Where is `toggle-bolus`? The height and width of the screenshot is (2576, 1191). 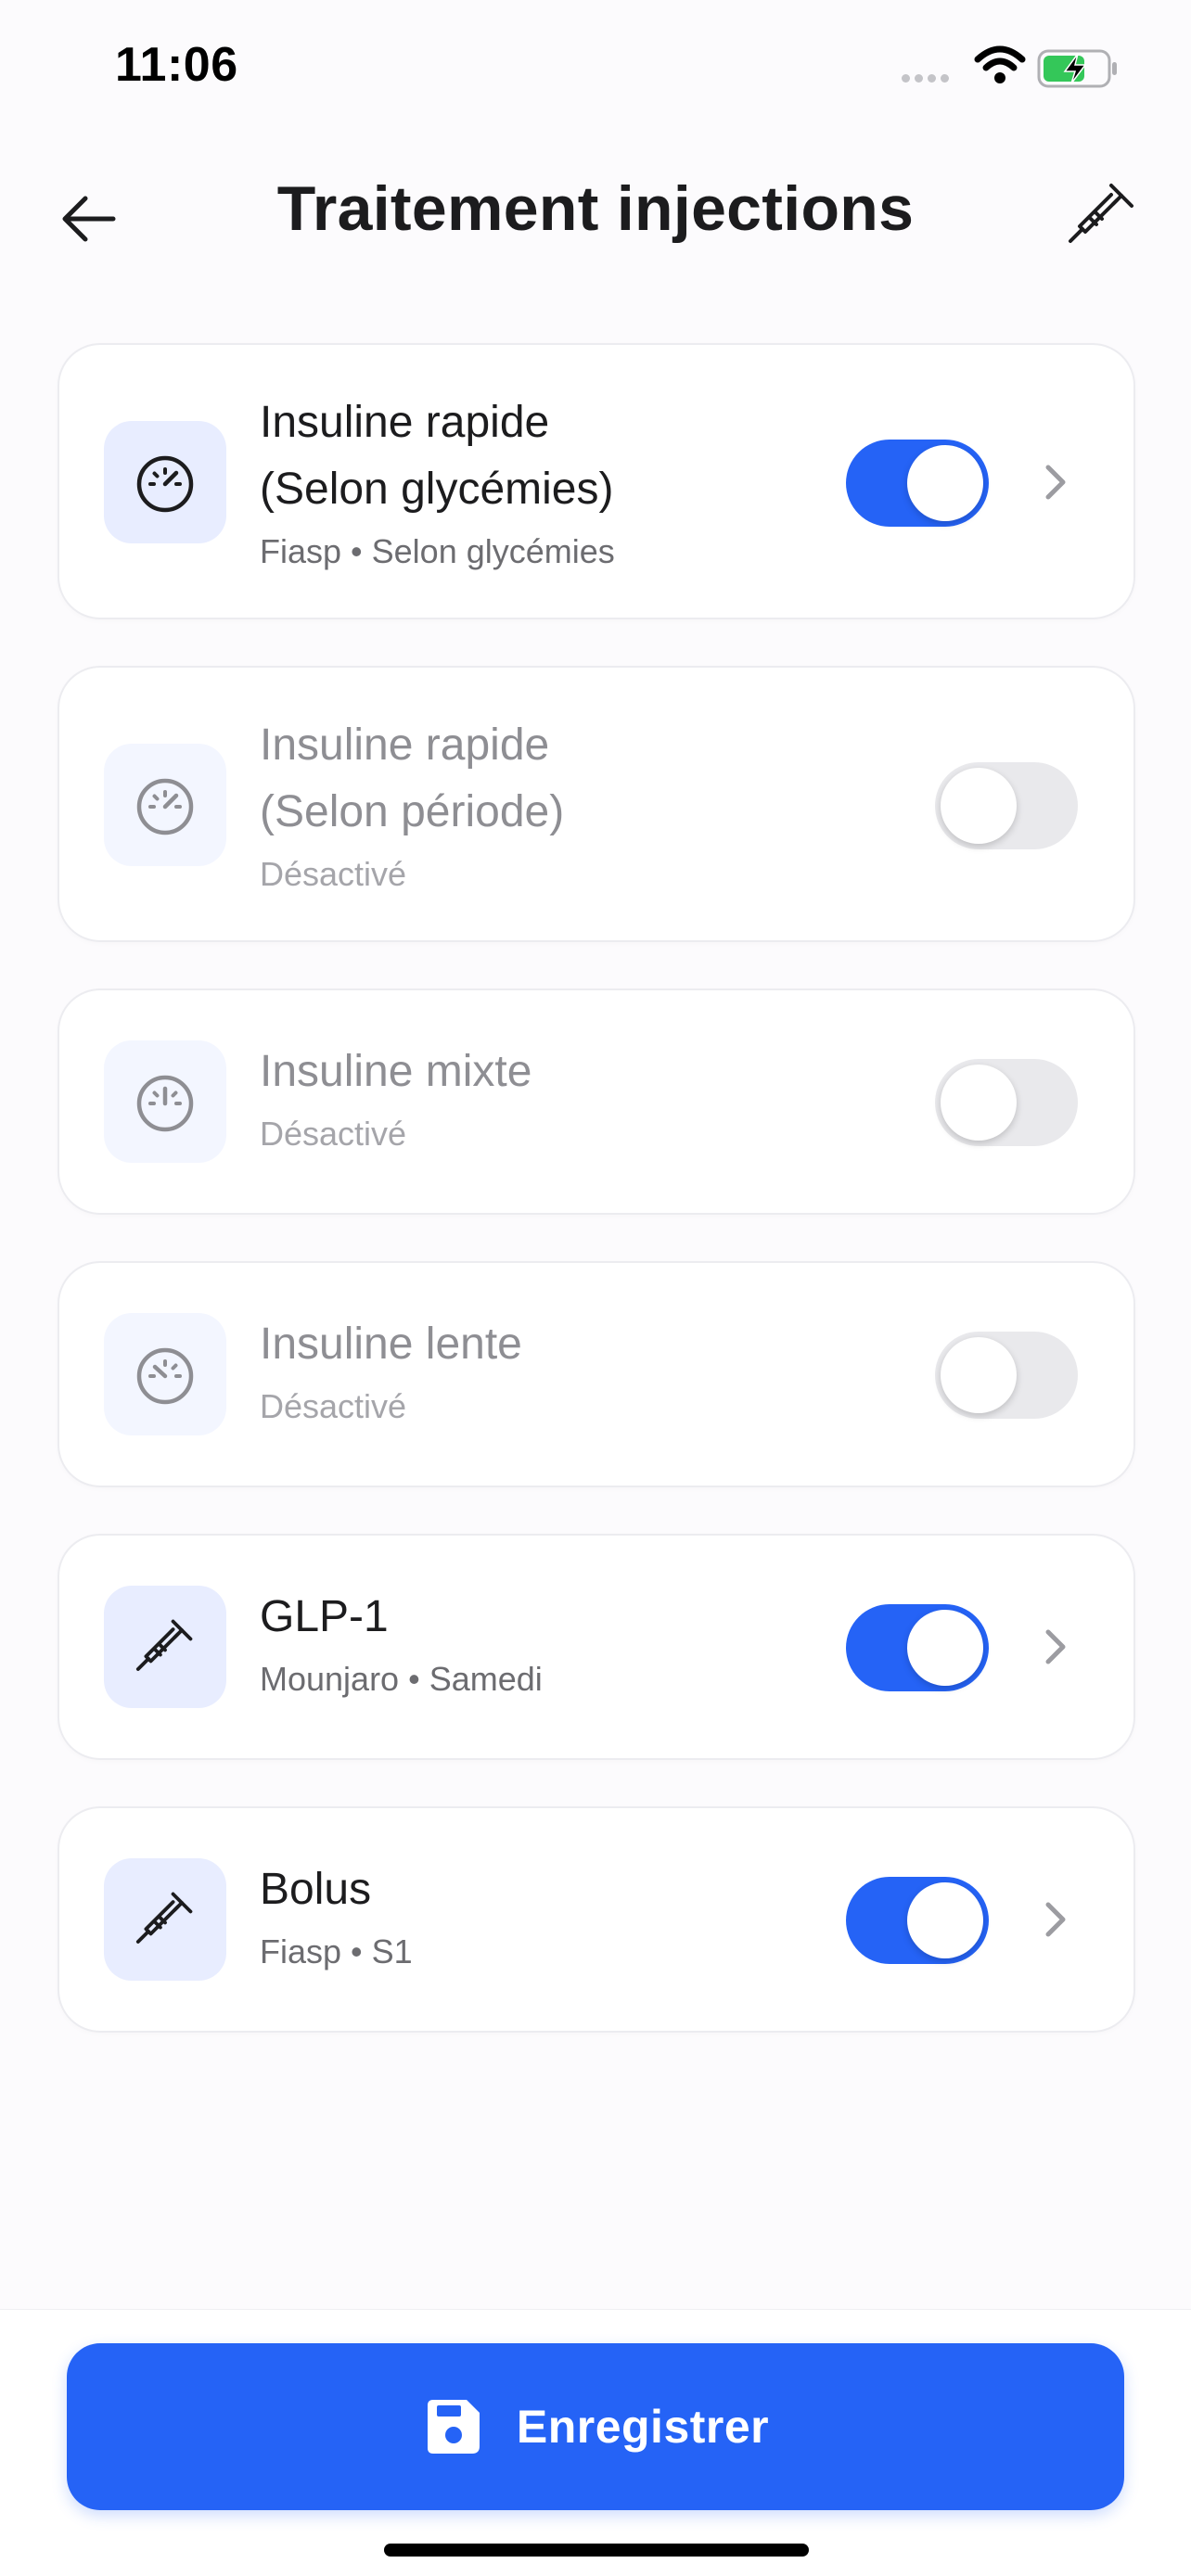 toggle-bolus is located at coordinates (918, 1920).